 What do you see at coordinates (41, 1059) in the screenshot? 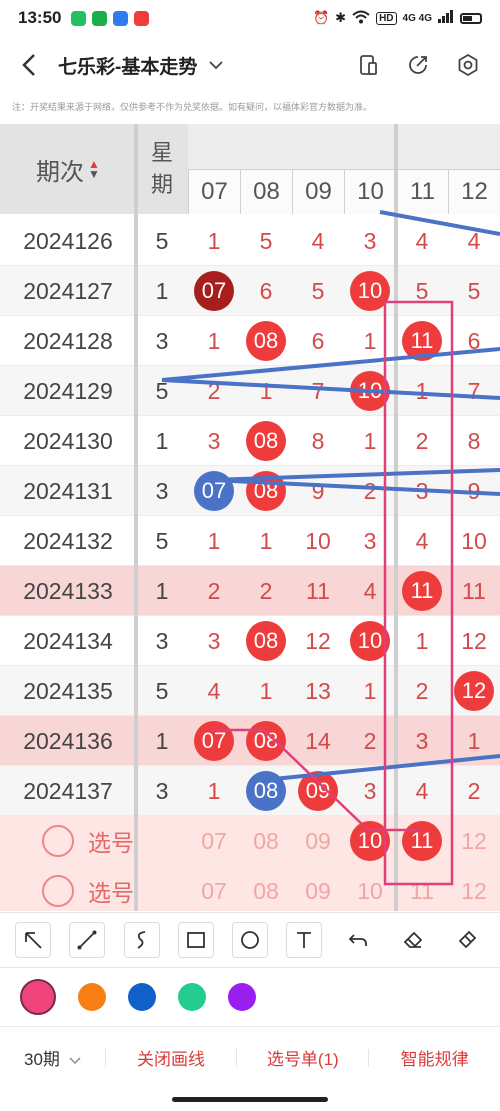
I see `period-selector-label: 30期` at bounding box center [41, 1059].